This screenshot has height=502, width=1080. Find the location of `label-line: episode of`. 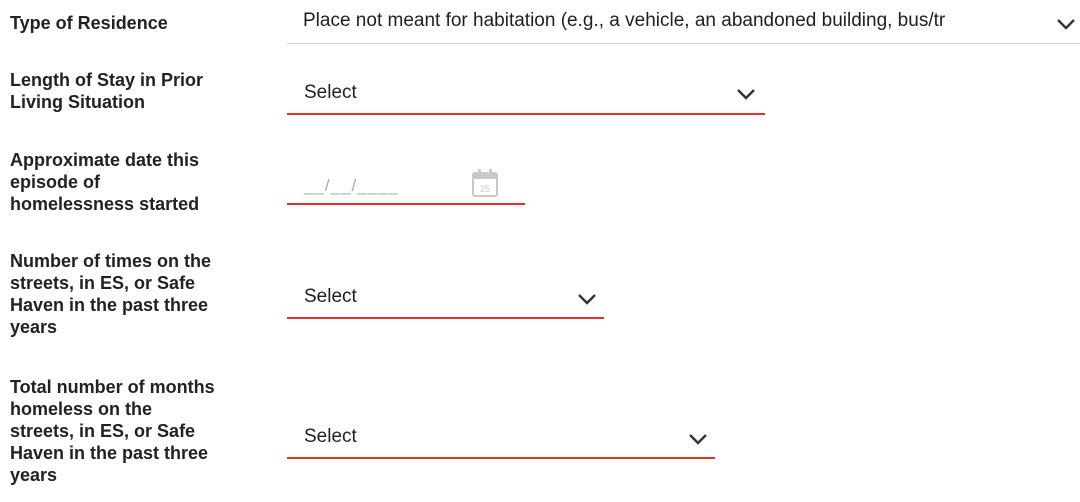

label-line: episode of is located at coordinates (55, 182).